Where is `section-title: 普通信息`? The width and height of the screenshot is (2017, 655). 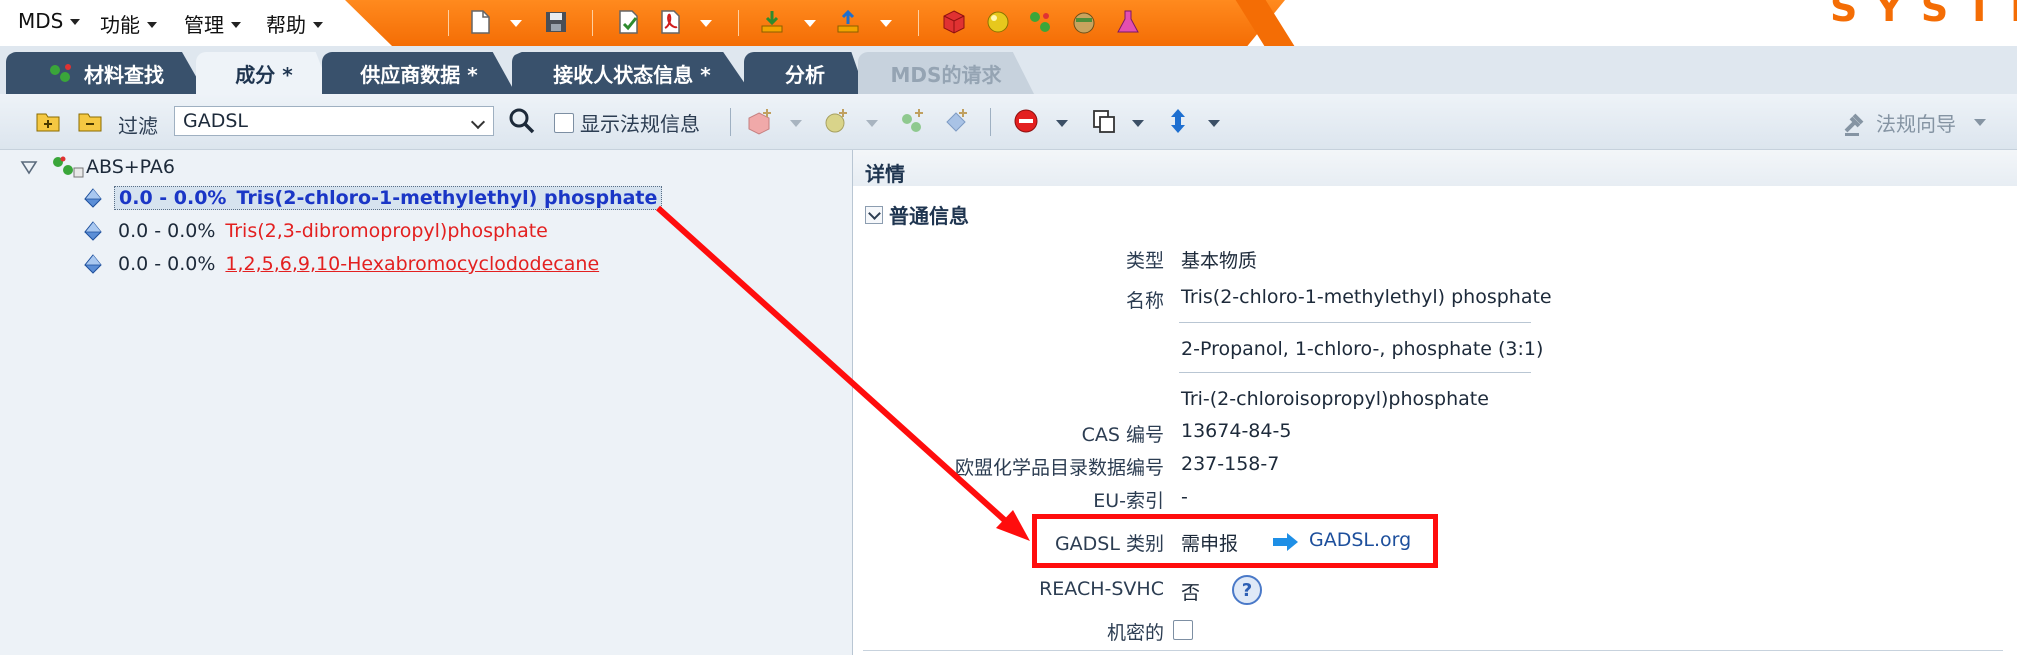
section-title: 普通信息 is located at coordinates (929, 216).